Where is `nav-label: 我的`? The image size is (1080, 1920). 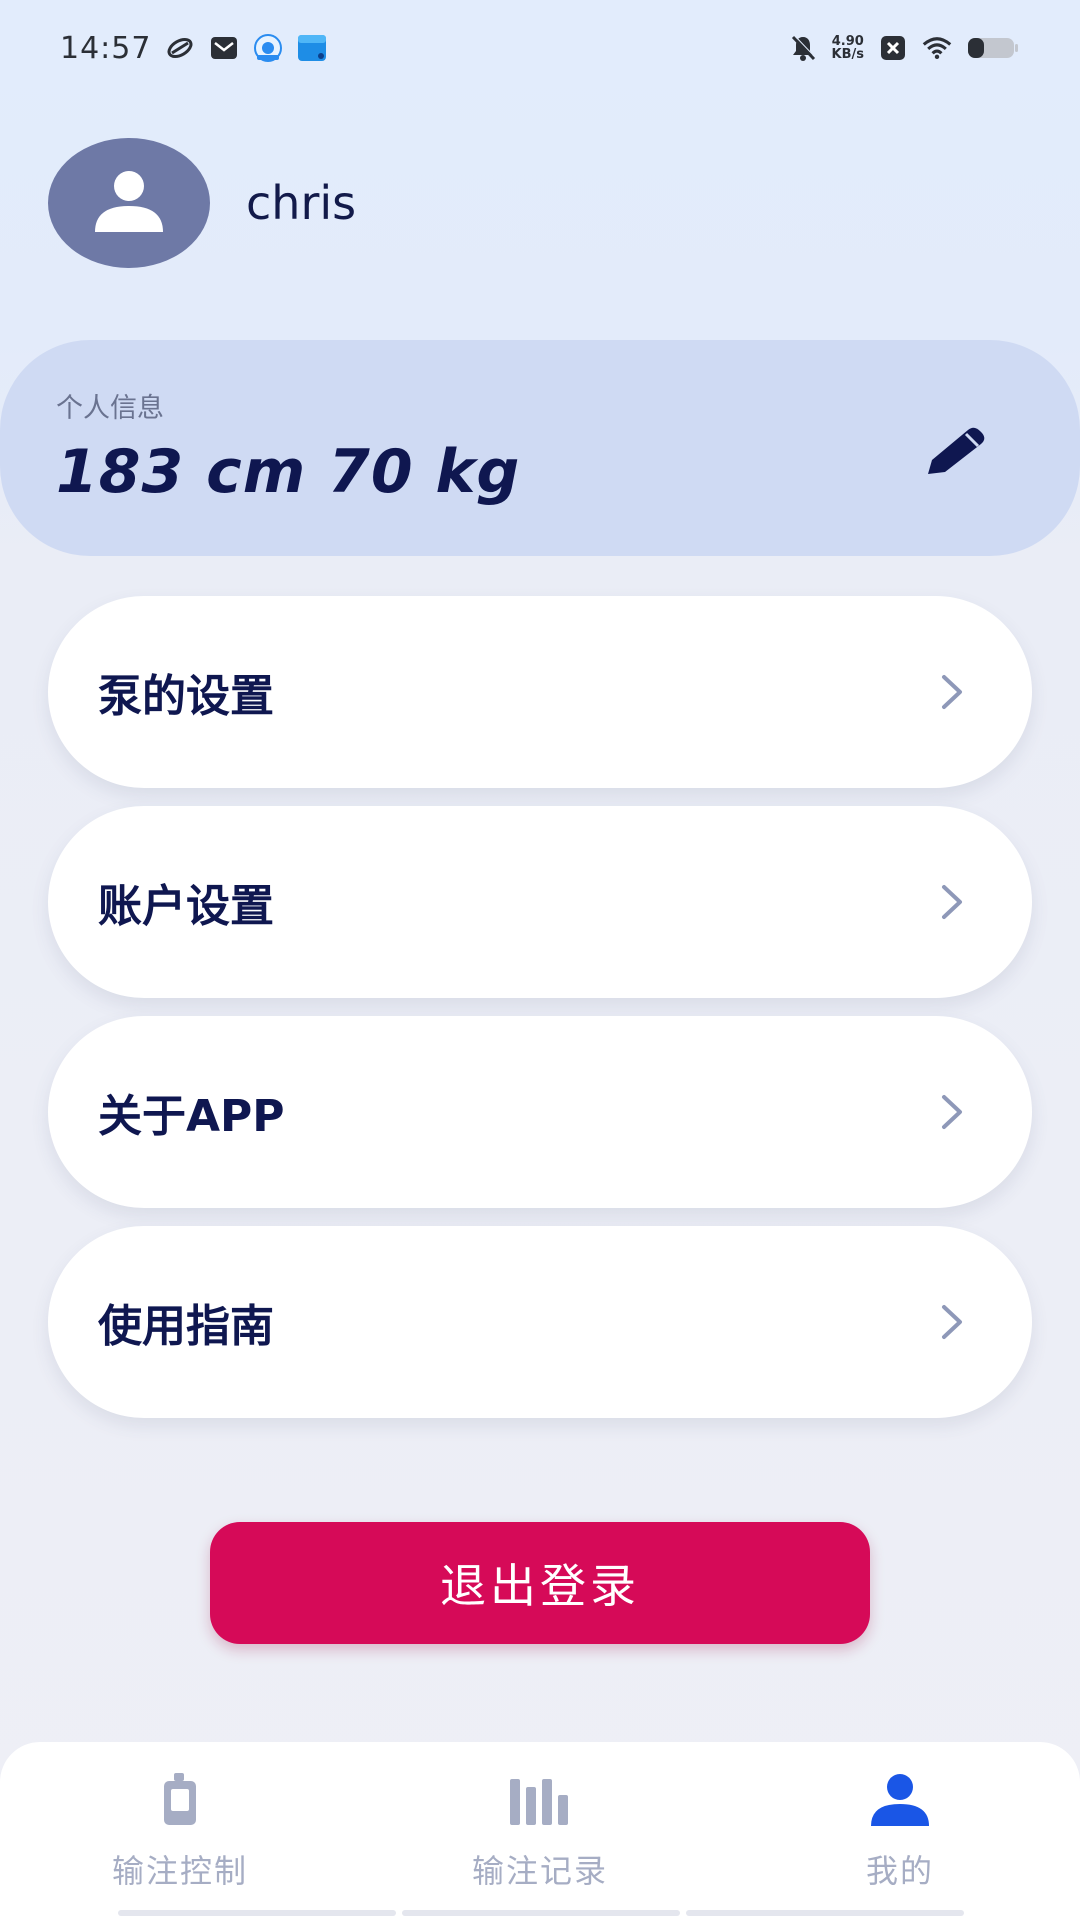 nav-label: 我的 is located at coordinates (899, 1871).